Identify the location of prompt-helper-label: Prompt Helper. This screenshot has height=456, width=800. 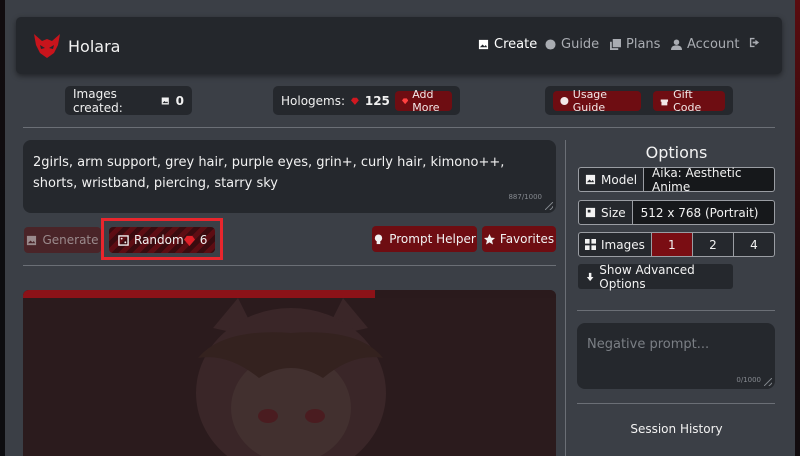
(432, 239).